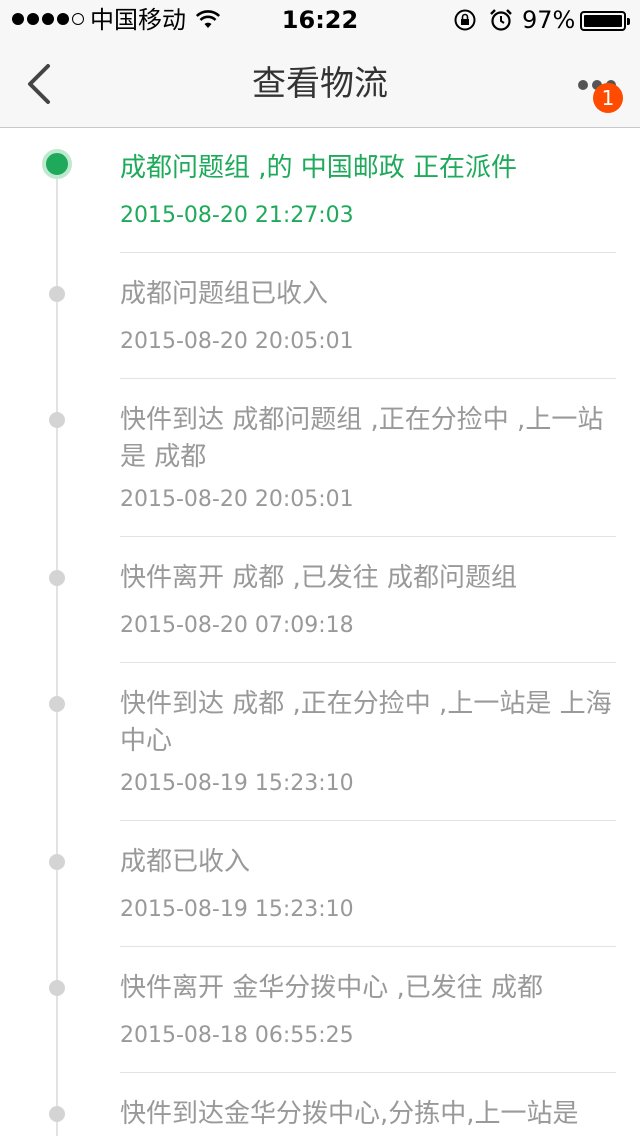 The image size is (640, 1136). I want to click on more-dots-icon, so click(583, 85).